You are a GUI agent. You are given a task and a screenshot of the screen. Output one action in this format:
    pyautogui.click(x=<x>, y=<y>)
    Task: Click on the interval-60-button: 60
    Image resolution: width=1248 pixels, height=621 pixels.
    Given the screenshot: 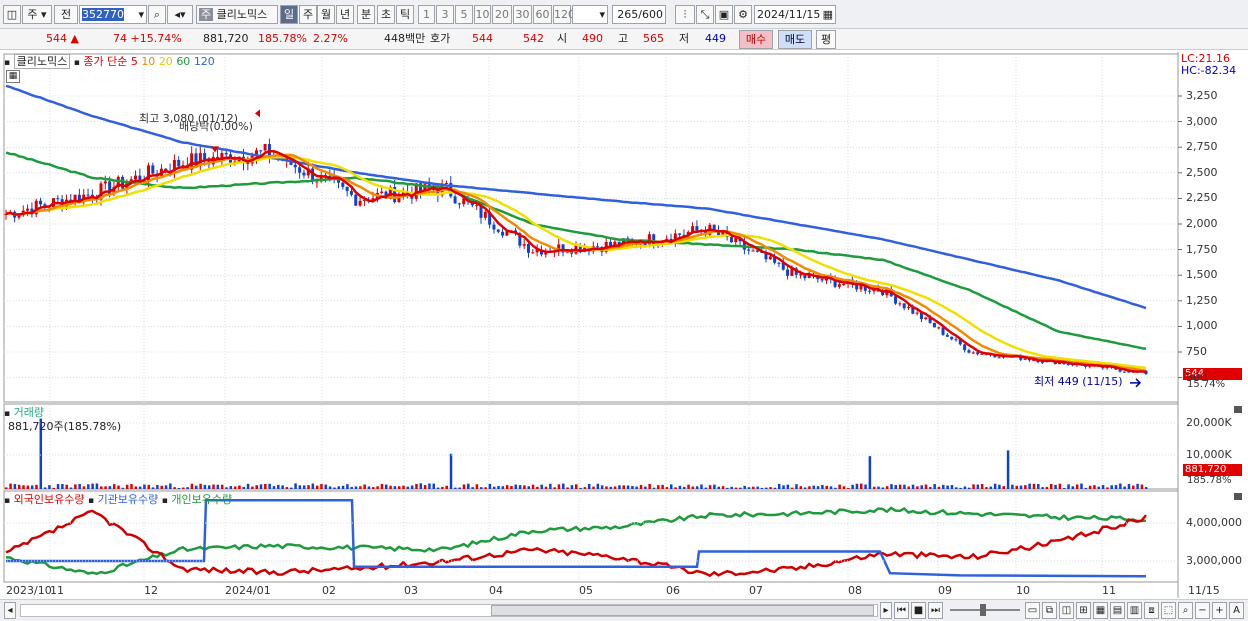 What is the action you would take?
    pyautogui.click(x=542, y=14)
    